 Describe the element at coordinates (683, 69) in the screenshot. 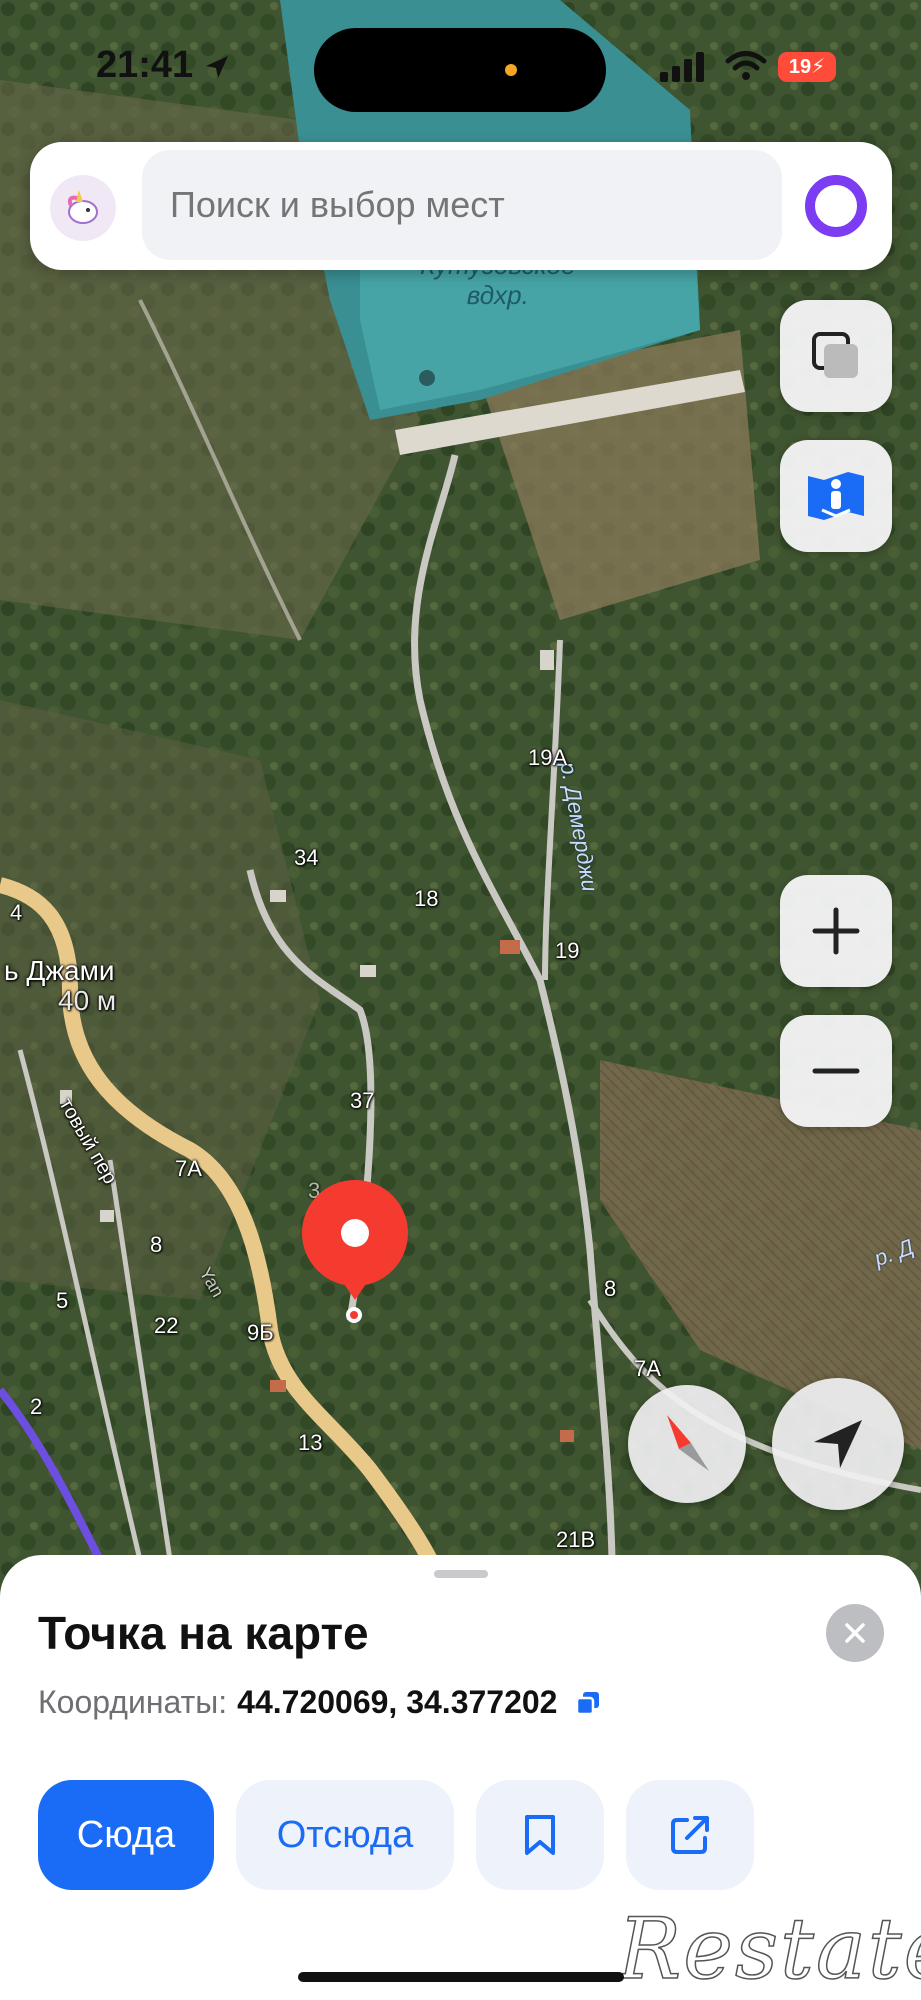

I see `cellular-signal-icon` at that location.